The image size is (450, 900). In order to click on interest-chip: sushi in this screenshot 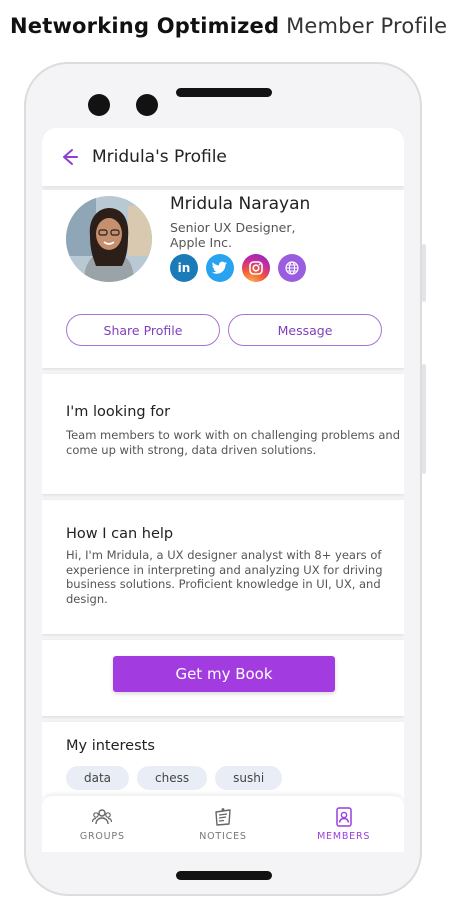, I will do `click(249, 778)`.